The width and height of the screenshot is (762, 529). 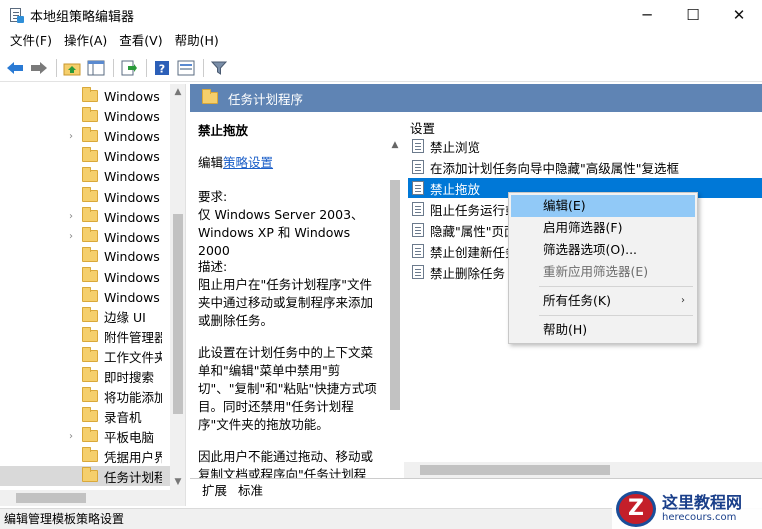 I want to click on ctx-reapply-filter: 重新应用筛选器(E), so click(x=603, y=272).